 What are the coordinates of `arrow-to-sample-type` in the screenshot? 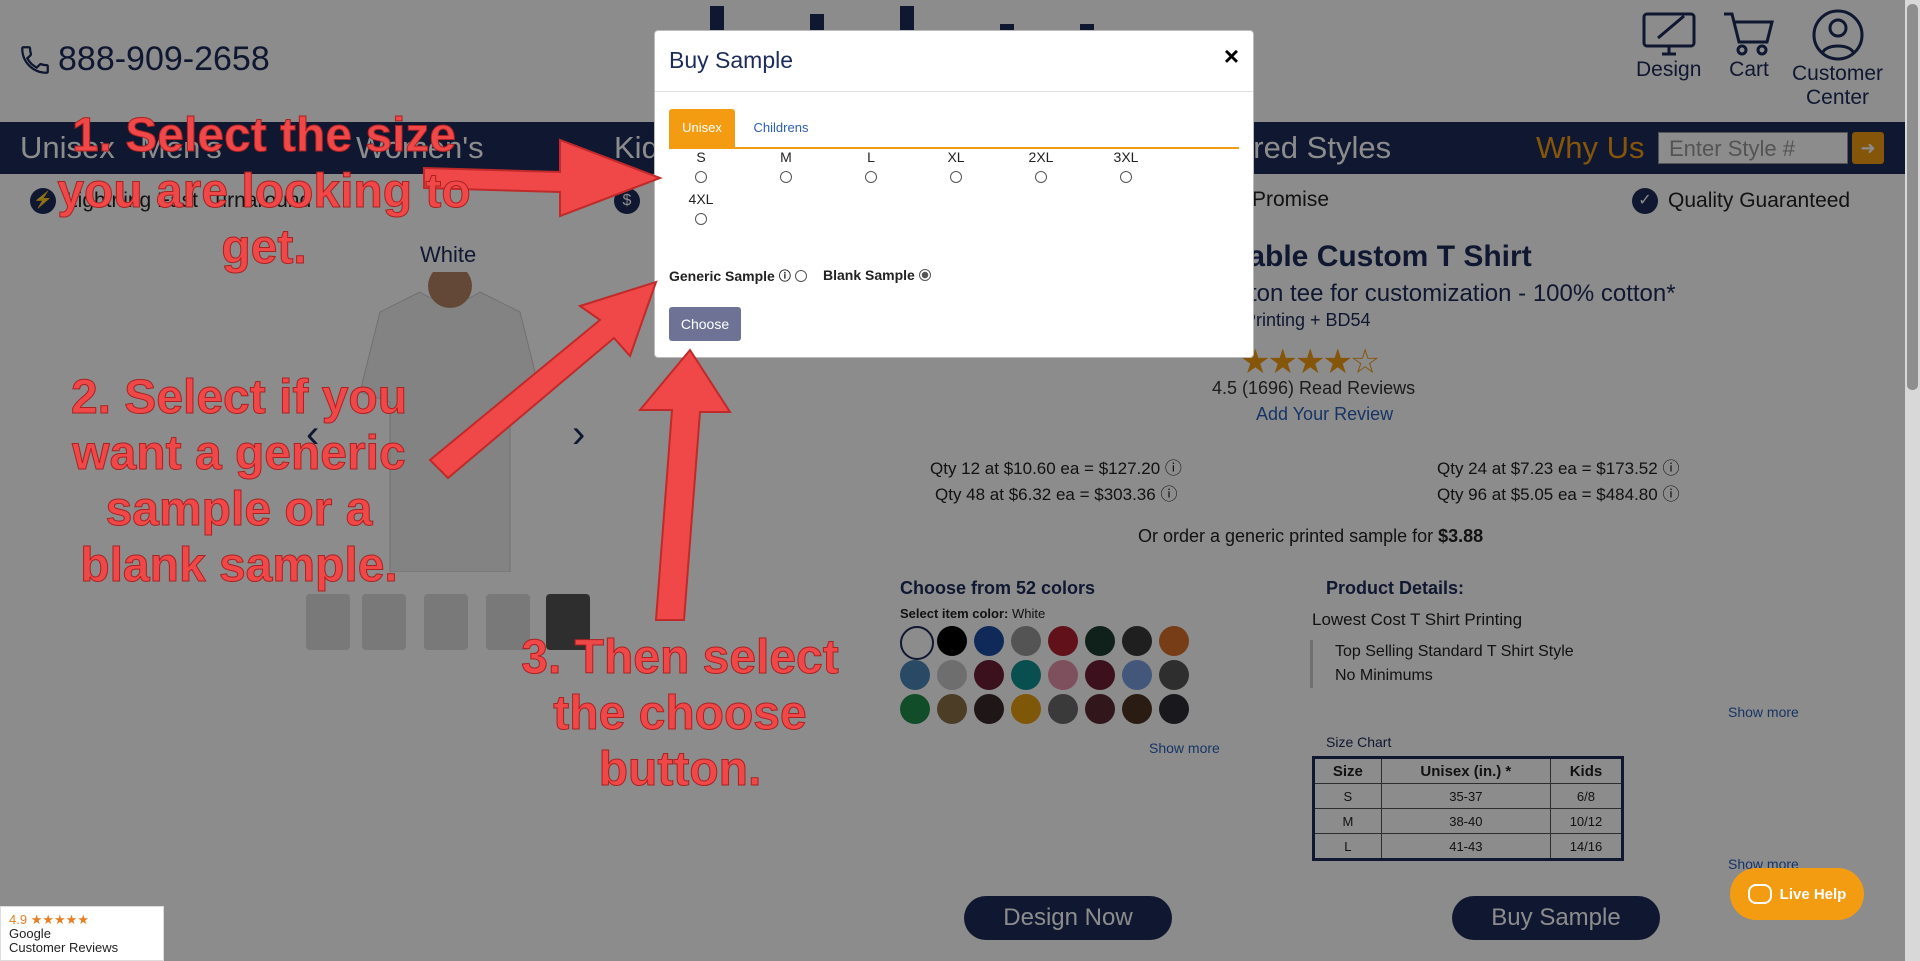 It's located at (543, 380).